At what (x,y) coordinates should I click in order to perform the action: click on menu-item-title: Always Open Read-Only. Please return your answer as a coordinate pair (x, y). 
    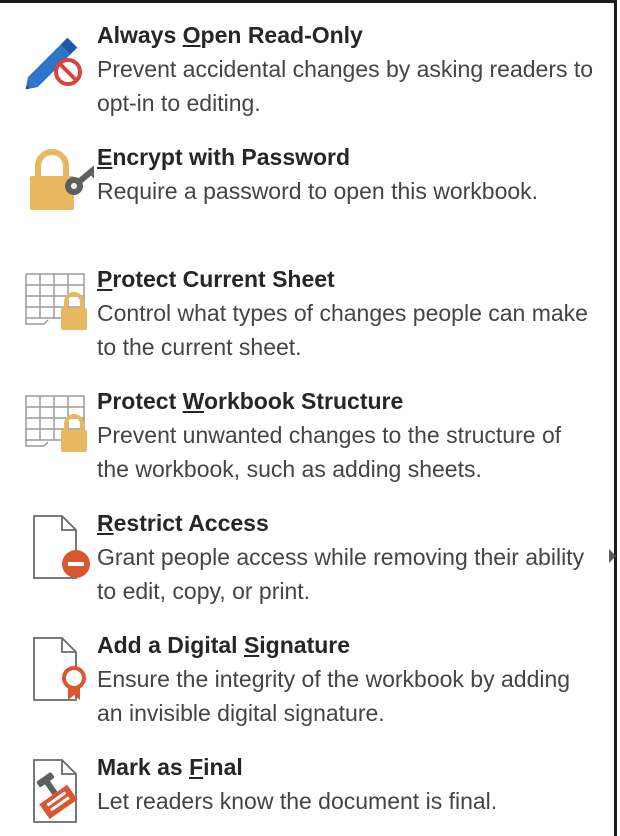
    Looking at the image, I should click on (230, 35).